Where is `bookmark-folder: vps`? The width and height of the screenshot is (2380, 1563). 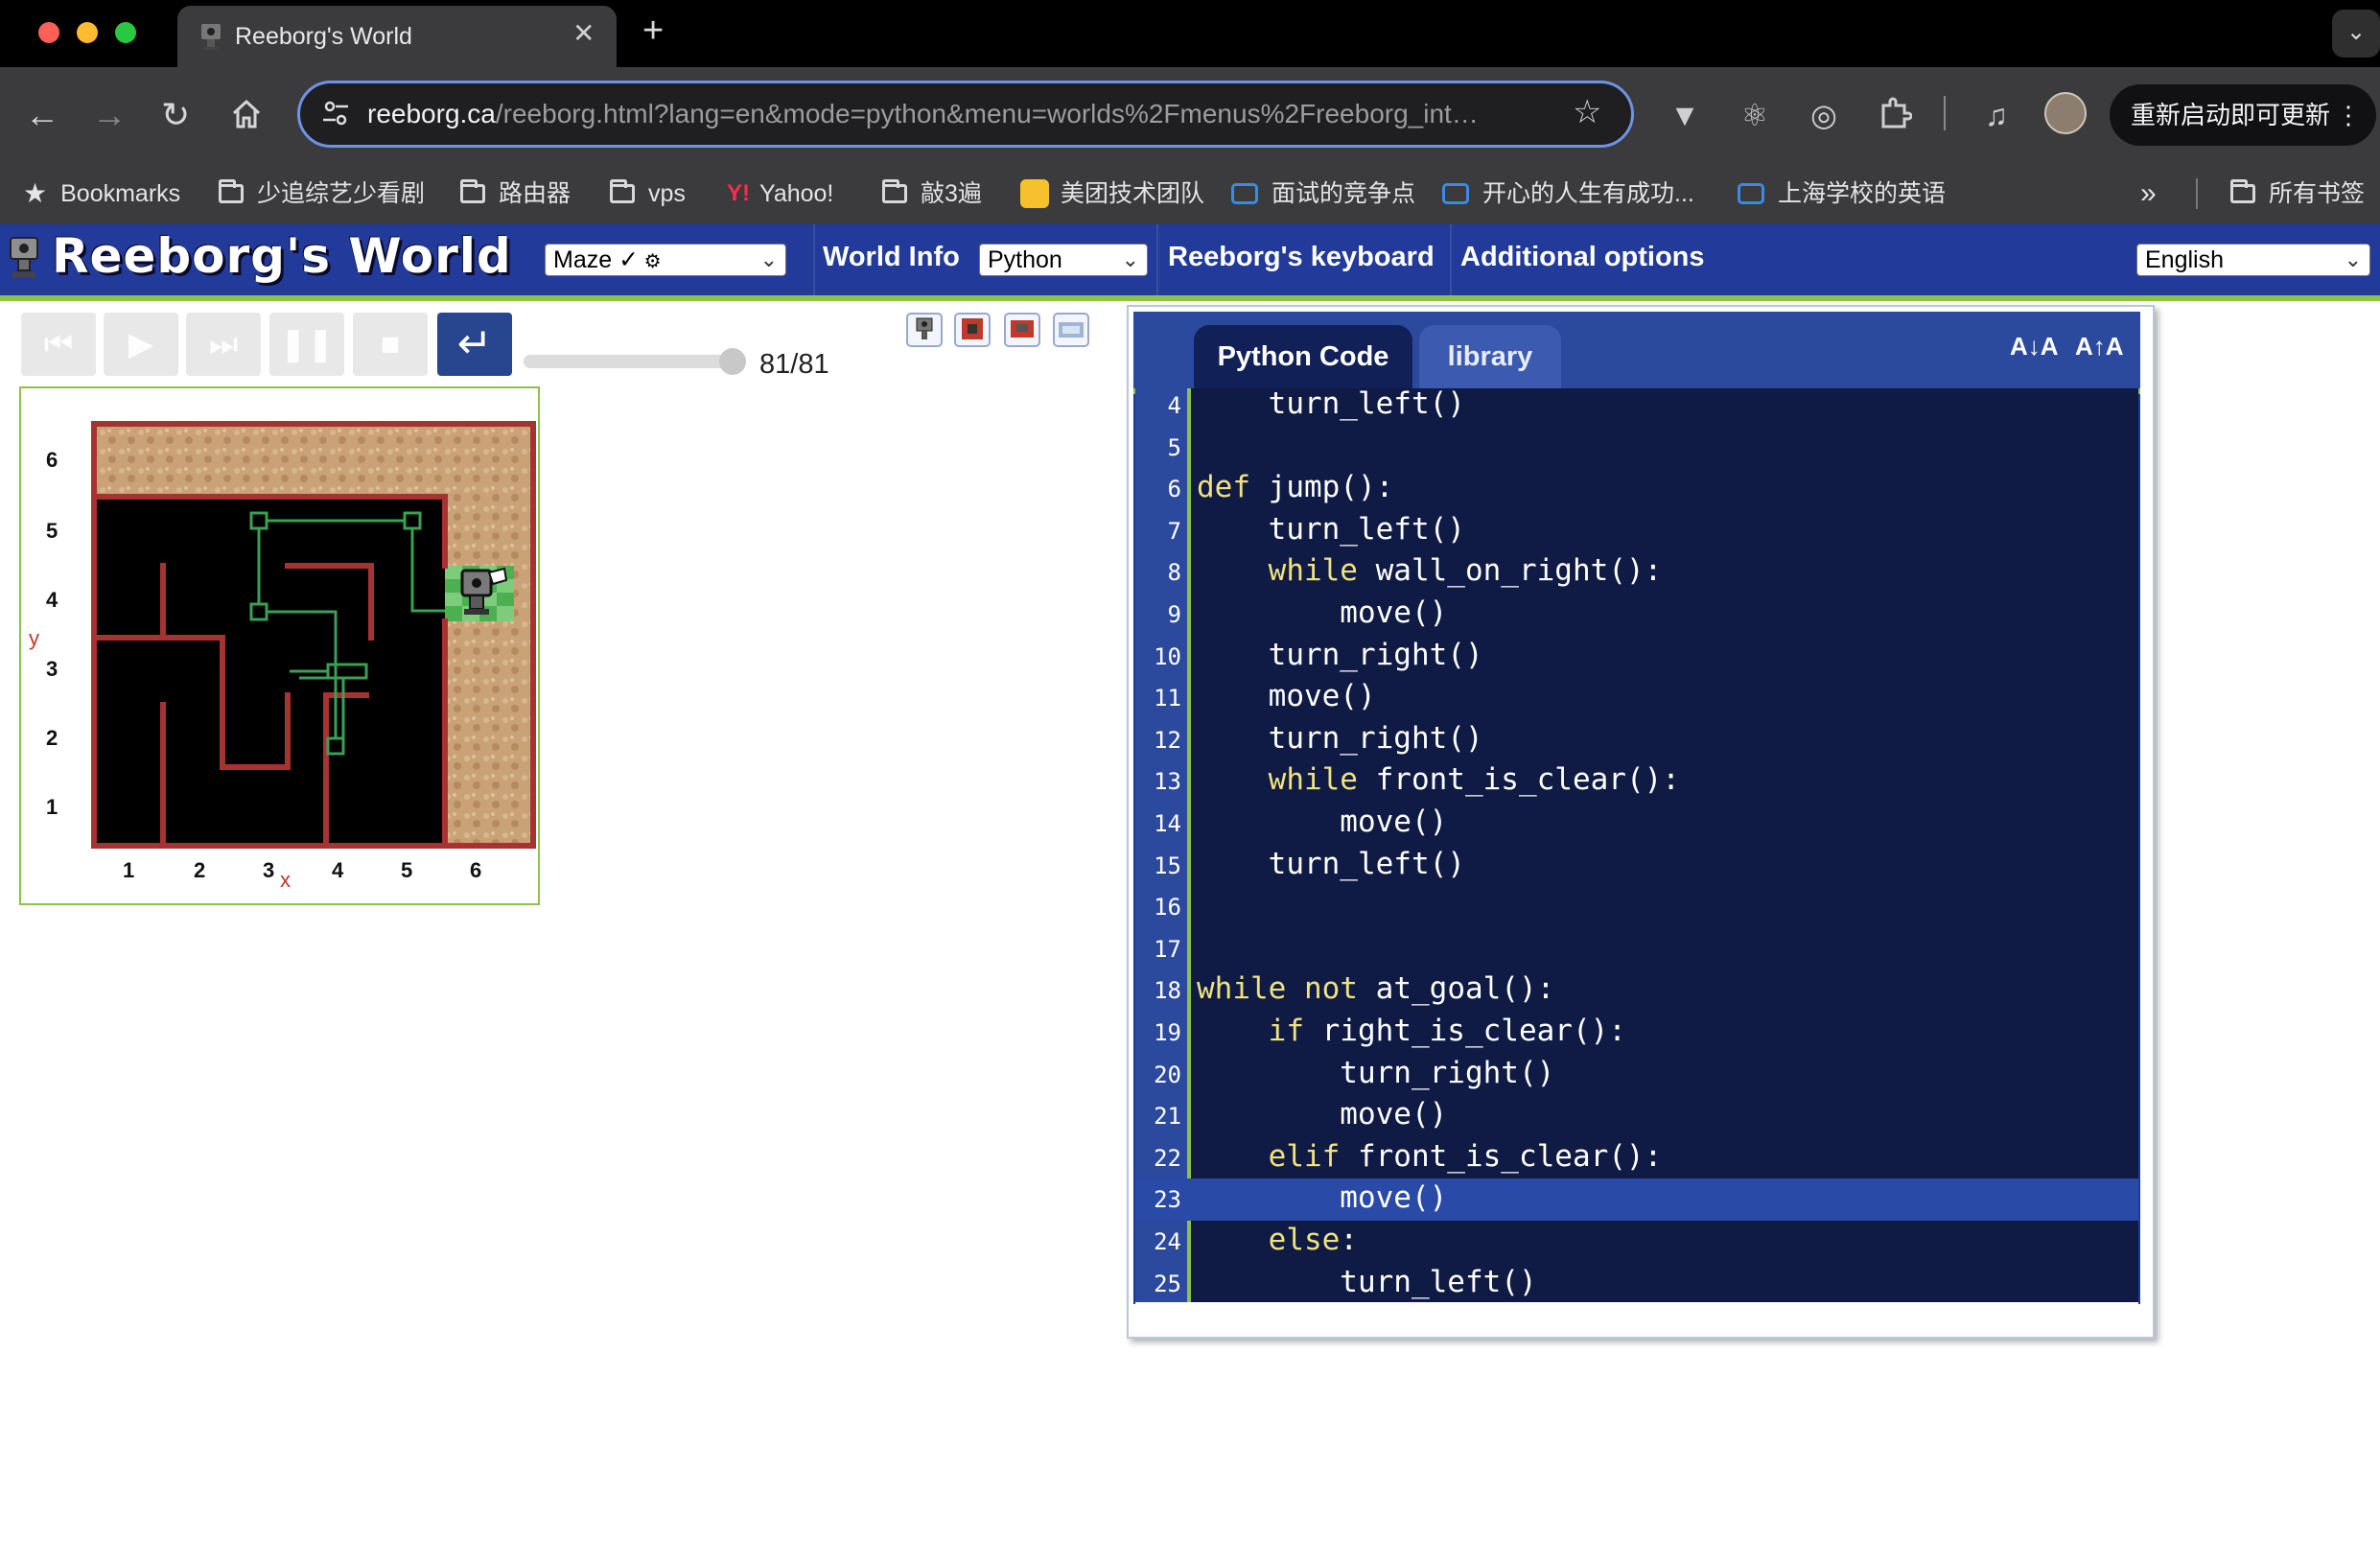
bookmark-folder: vps is located at coordinates (648, 194).